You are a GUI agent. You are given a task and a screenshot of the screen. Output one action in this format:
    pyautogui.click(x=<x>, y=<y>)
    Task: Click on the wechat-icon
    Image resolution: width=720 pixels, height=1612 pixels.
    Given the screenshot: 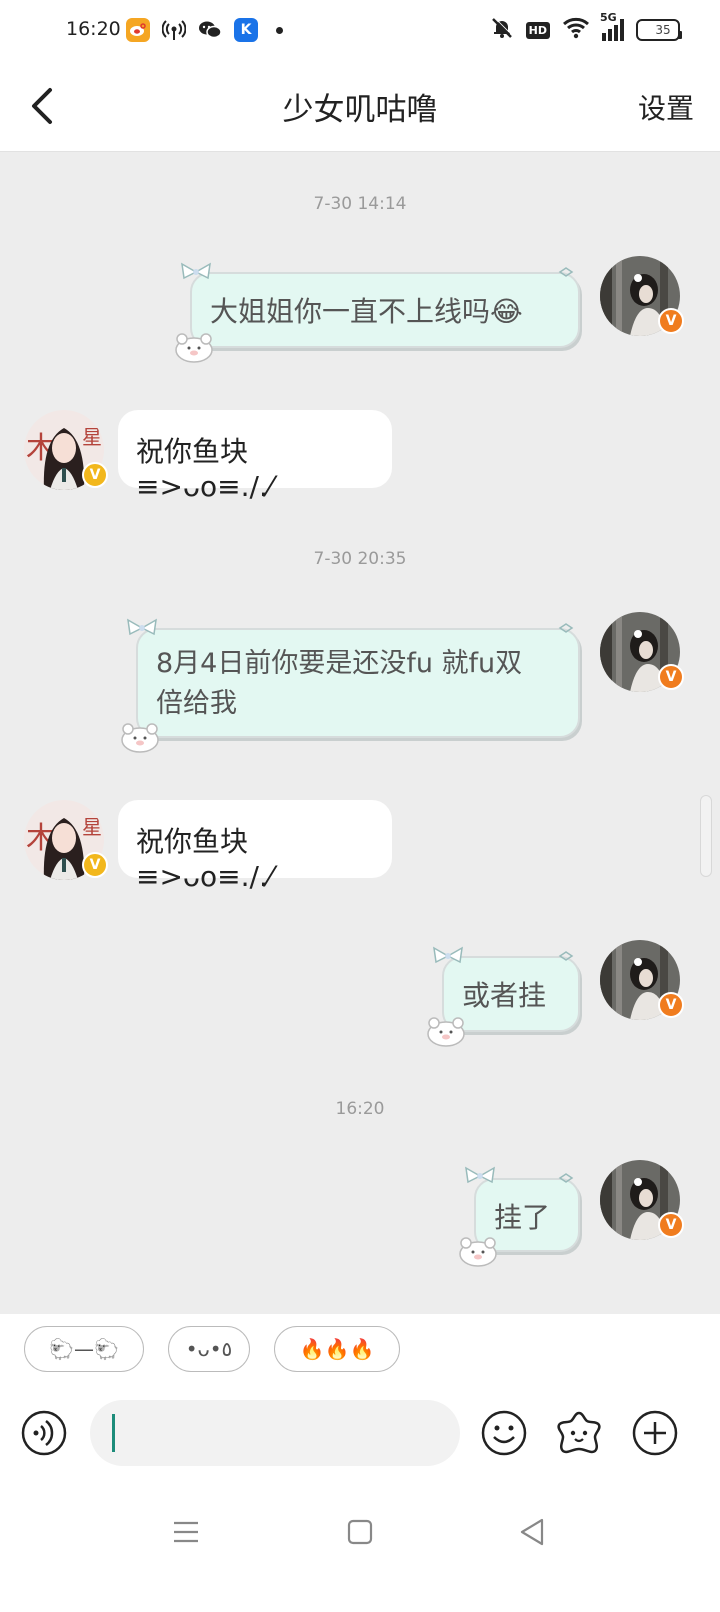 What is the action you would take?
    pyautogui.click(x=210, y=30)
    